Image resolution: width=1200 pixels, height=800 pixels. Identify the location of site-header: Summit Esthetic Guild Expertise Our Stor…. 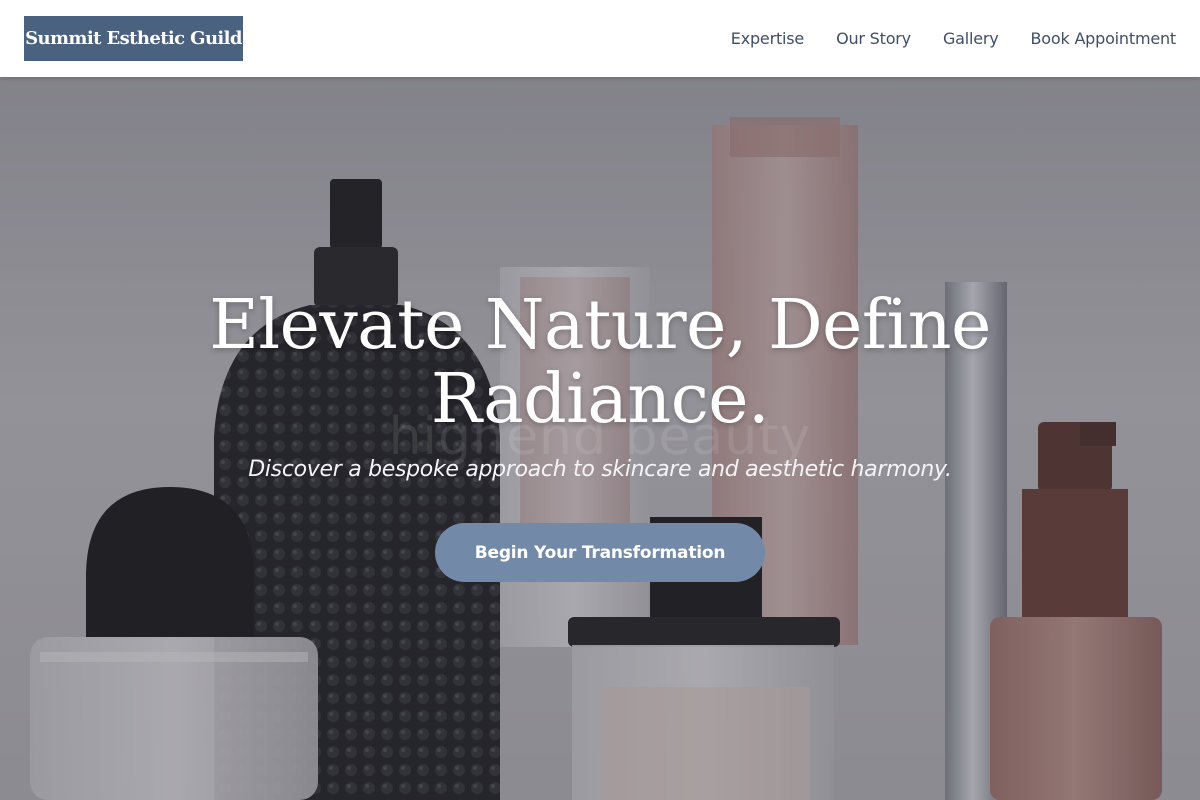
(600, 38).